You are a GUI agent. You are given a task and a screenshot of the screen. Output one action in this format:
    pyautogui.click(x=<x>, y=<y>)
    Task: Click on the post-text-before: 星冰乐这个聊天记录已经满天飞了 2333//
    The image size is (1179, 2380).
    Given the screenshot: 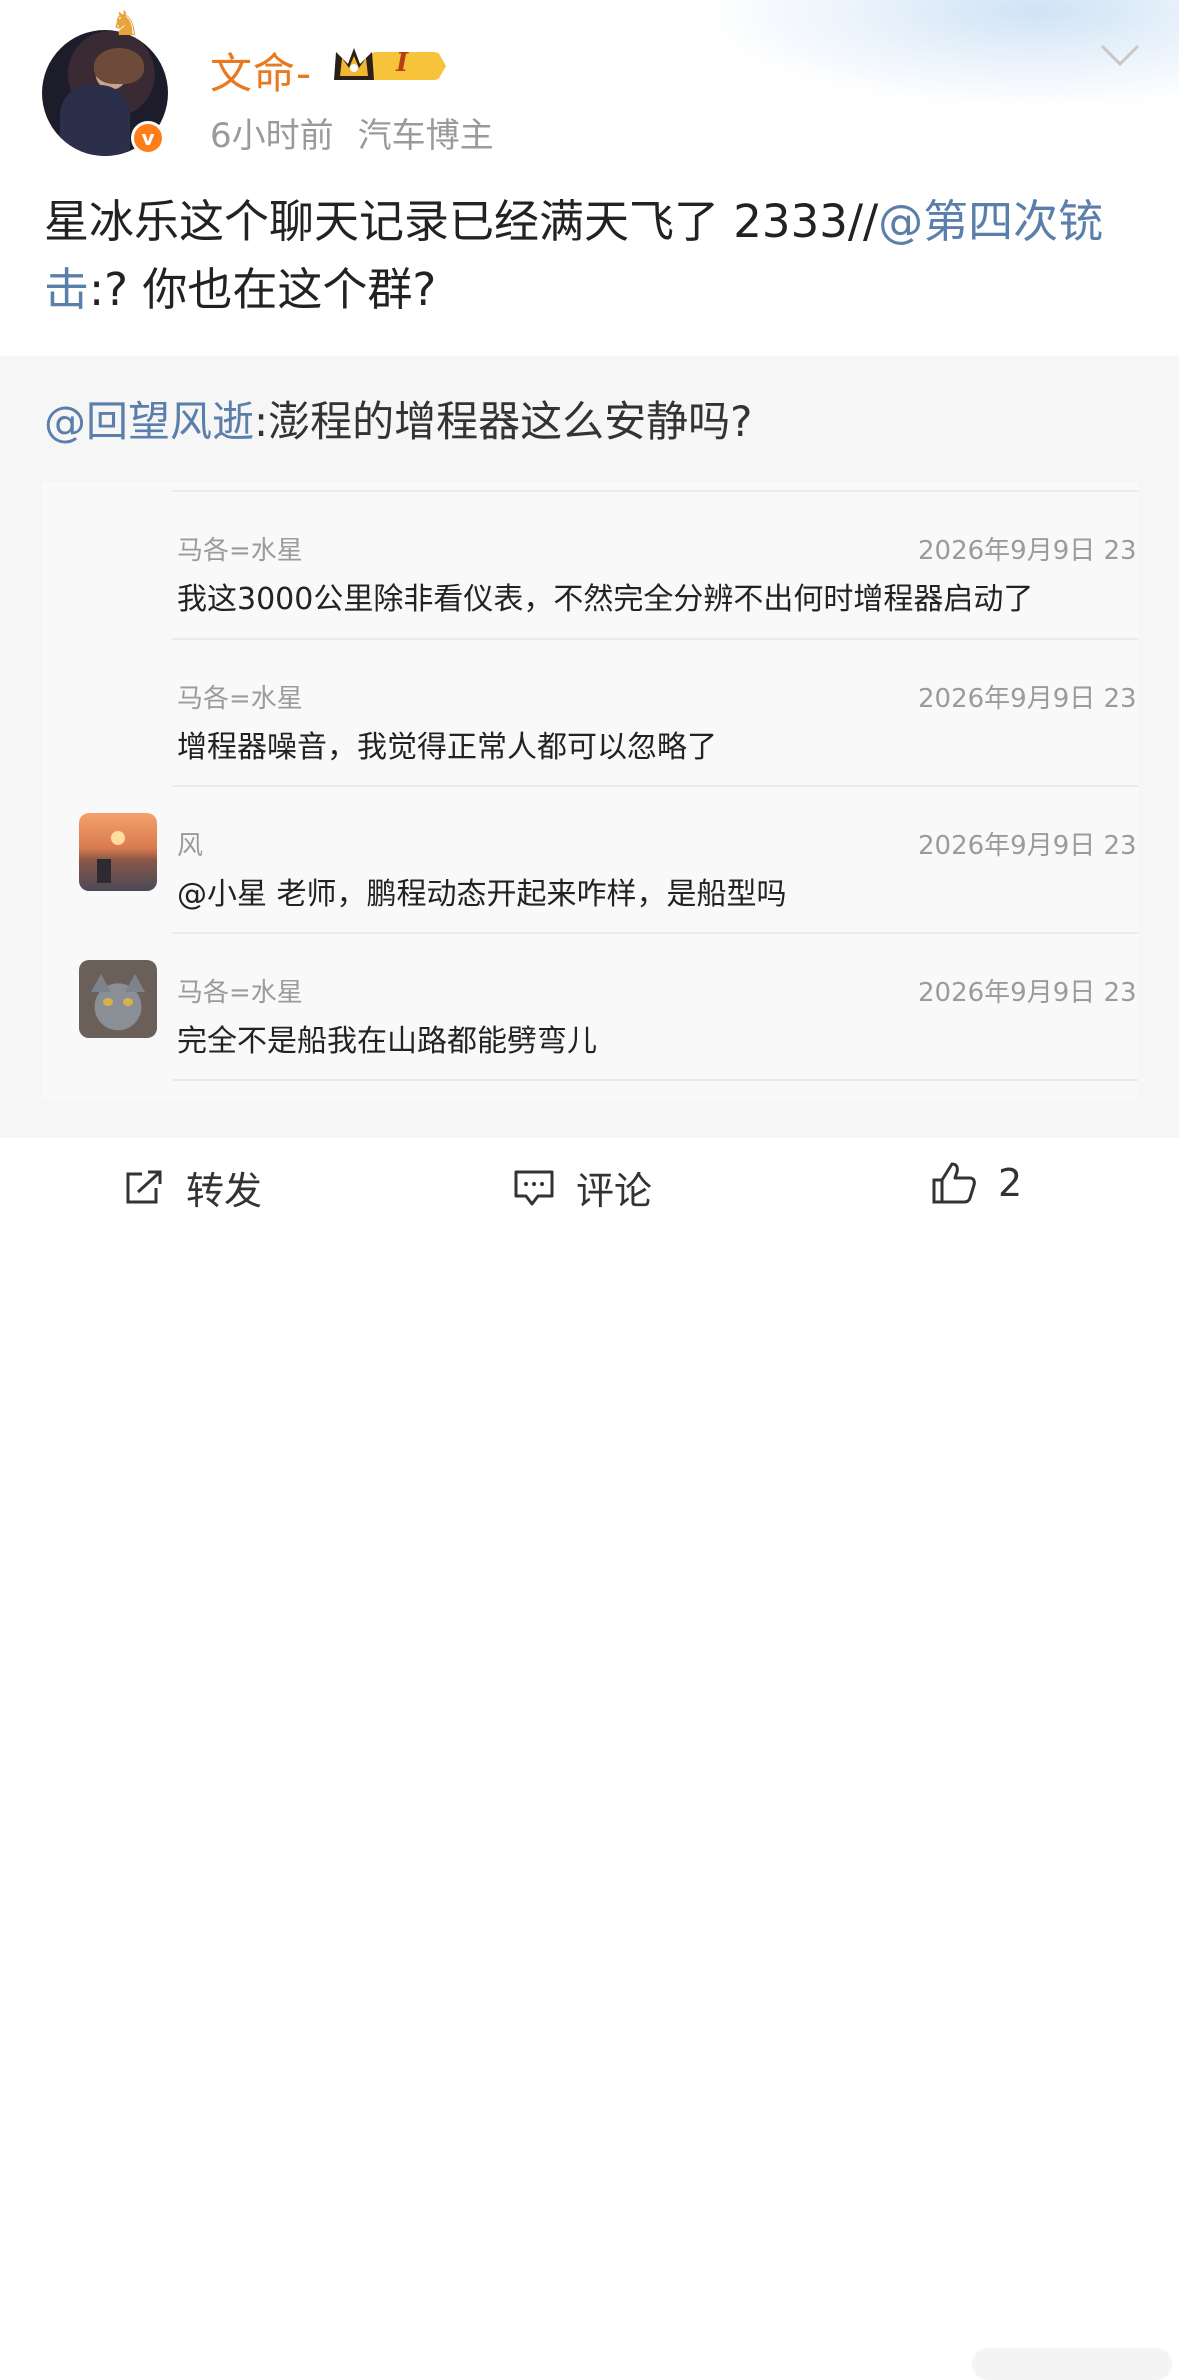 What is the action you would take?
    pyautogui.click(x=461, y=221)
    